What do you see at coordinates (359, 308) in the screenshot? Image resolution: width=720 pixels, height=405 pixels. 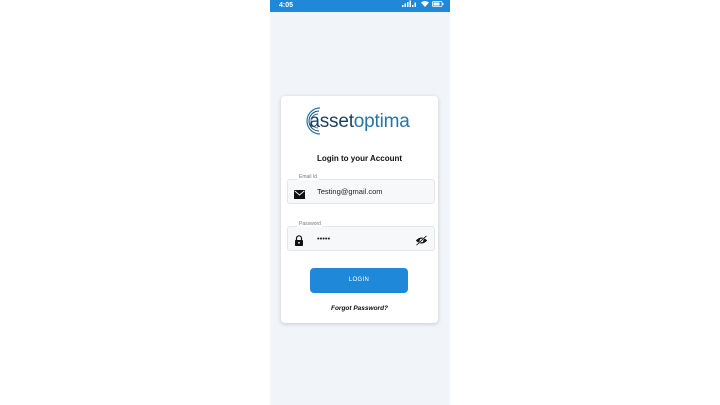 I see `forgot-password-link: Forgot Password?` at bounding box center [359, 308].